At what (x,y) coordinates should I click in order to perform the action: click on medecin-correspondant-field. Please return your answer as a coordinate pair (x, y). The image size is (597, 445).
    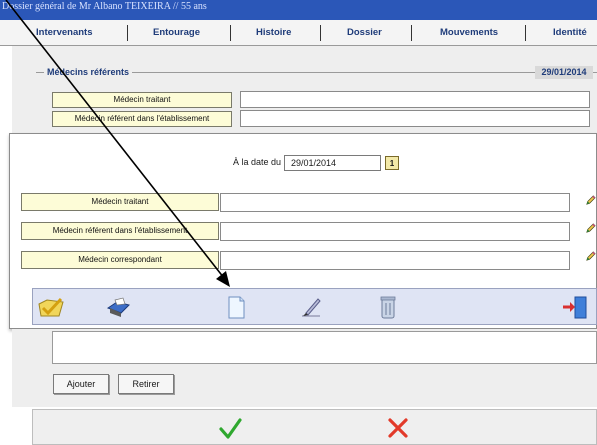
    Looking at the image, I should click on (395, 260).